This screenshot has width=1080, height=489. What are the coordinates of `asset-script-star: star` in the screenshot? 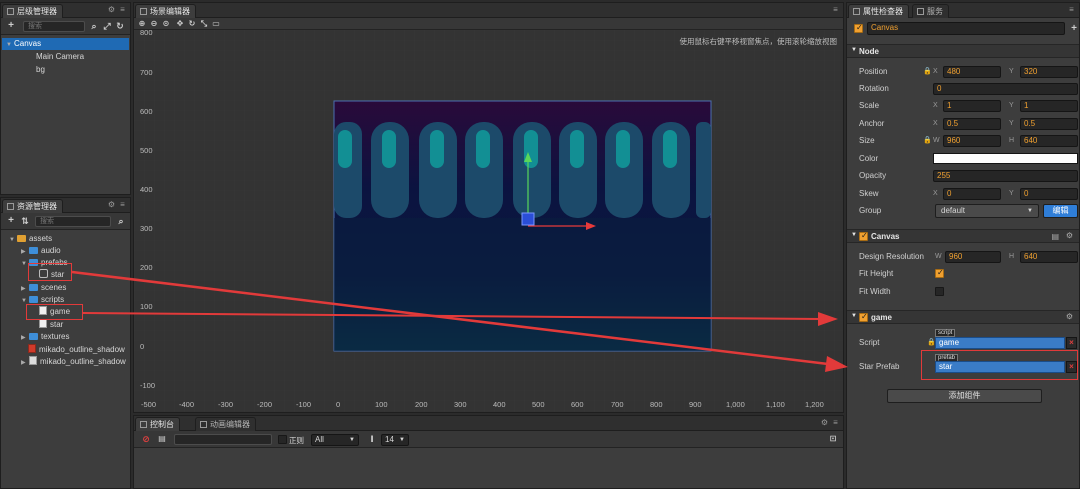 It's located at (51, 325).